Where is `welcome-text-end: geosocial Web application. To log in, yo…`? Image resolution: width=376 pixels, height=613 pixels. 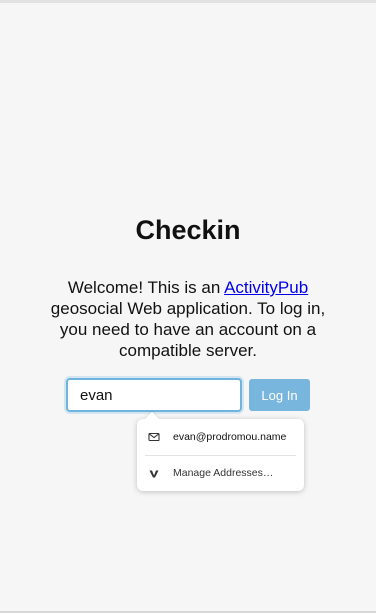 welcome-text-end: geosocial Web application. To log in, yo… is located at coordinates (188, 329).